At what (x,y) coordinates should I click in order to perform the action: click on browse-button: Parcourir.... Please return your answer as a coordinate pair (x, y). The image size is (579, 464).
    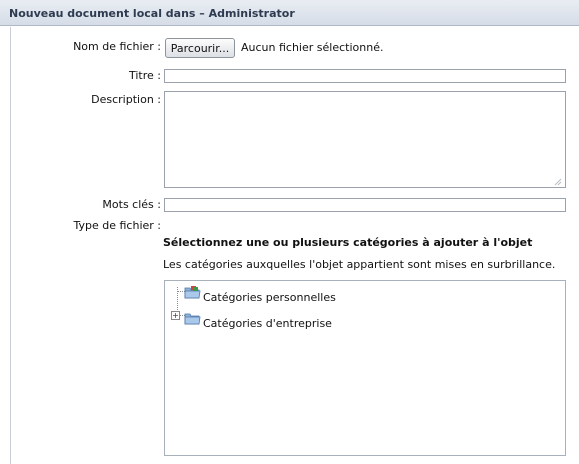
    Looking at the image, I should click on (200, 48).